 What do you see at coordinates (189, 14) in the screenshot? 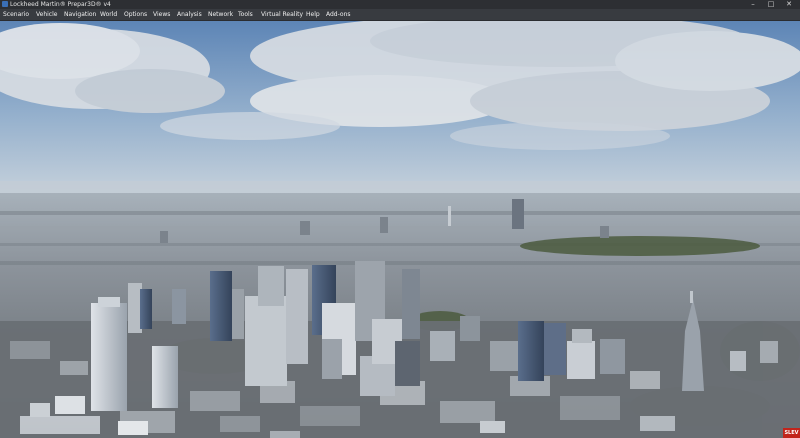
I see `menu-analysis: Analysis` at bounding box center [189, 14].